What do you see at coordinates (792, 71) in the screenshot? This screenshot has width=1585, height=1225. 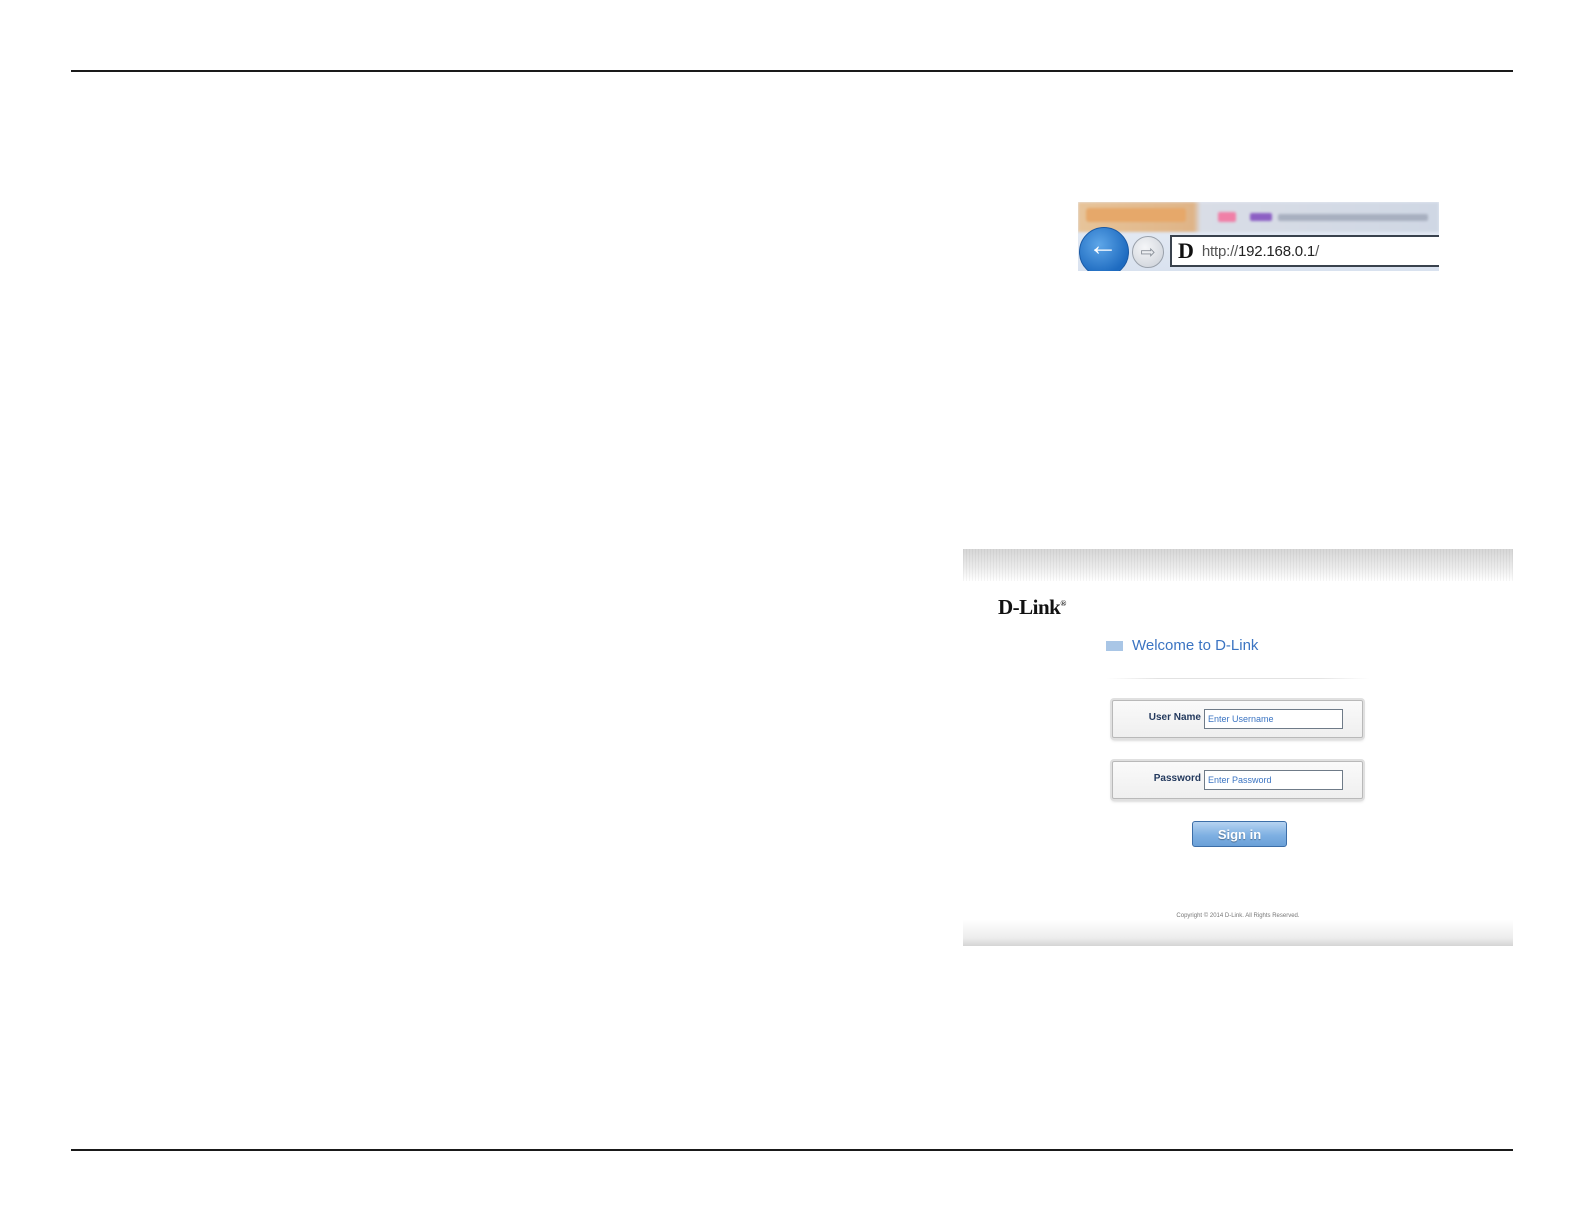 I see `page-top-rule` at bounding box center [792, 71].